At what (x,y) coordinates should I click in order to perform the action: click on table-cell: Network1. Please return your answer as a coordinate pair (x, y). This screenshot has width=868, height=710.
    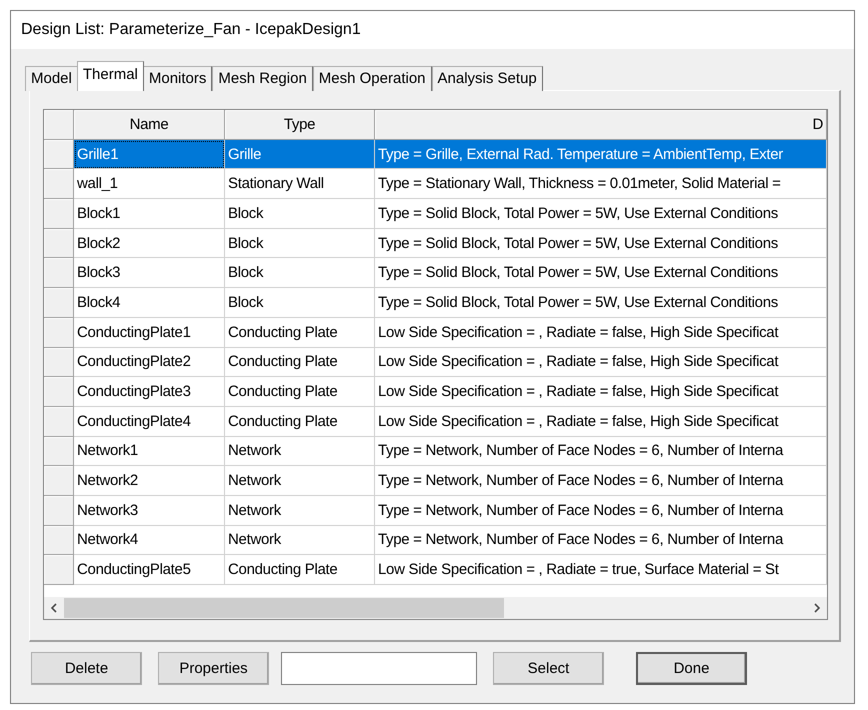
    Looking at the image, I should click on (149, 451).